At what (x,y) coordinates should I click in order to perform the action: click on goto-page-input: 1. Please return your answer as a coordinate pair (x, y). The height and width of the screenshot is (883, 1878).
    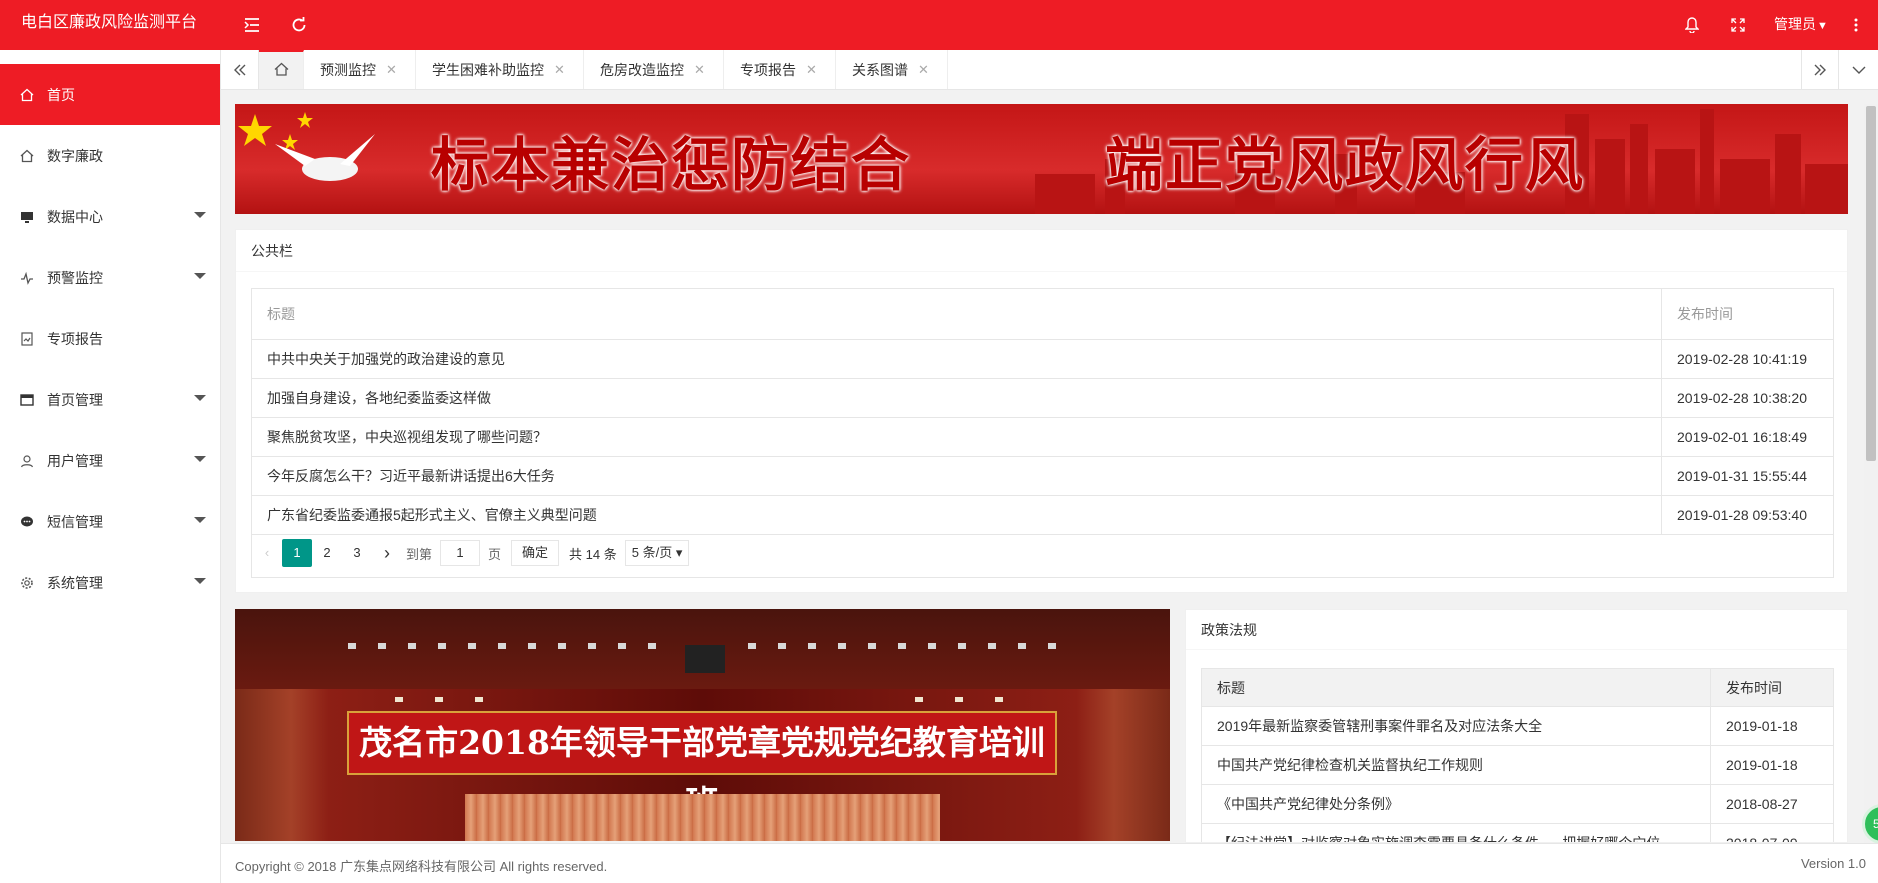
    Looking at the image, I should click on (460, 553).